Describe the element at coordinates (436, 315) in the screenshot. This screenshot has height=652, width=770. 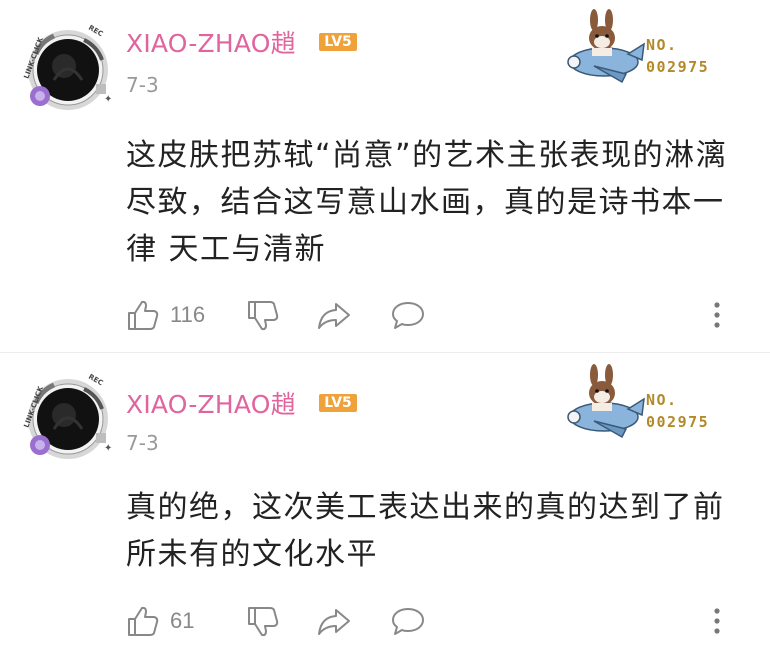
I see `comment-actions: 116` at that location.